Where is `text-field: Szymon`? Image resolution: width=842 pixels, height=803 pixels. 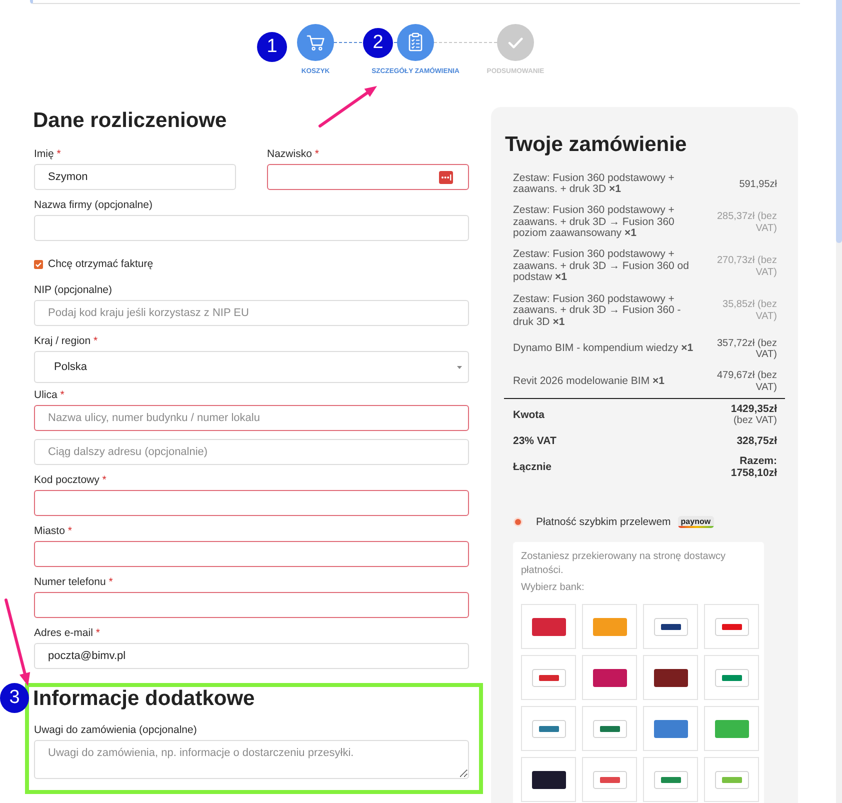
text-field: Szymon is located at coordinates (135, 177).